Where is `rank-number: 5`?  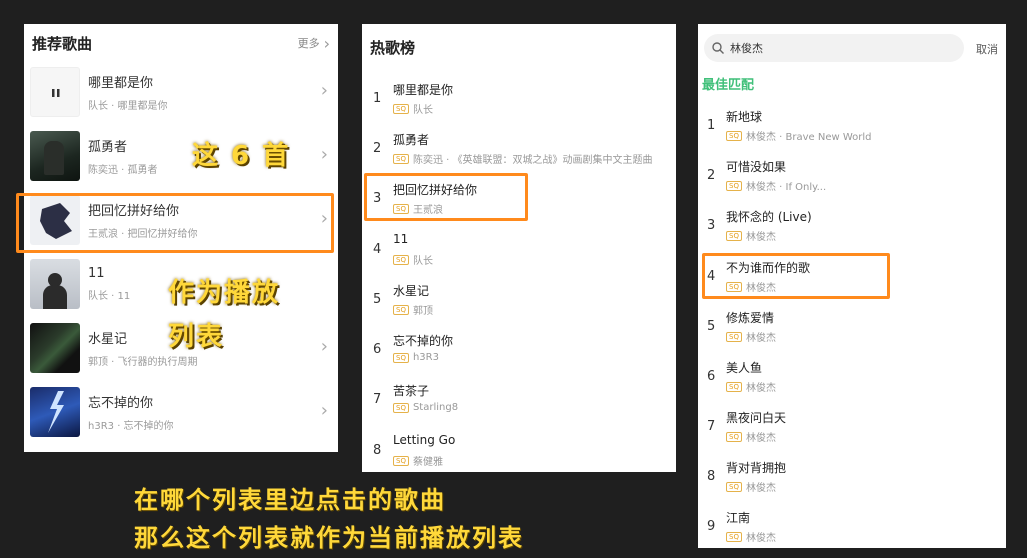 rank-number: 5 is located at coordinates (377, 299).